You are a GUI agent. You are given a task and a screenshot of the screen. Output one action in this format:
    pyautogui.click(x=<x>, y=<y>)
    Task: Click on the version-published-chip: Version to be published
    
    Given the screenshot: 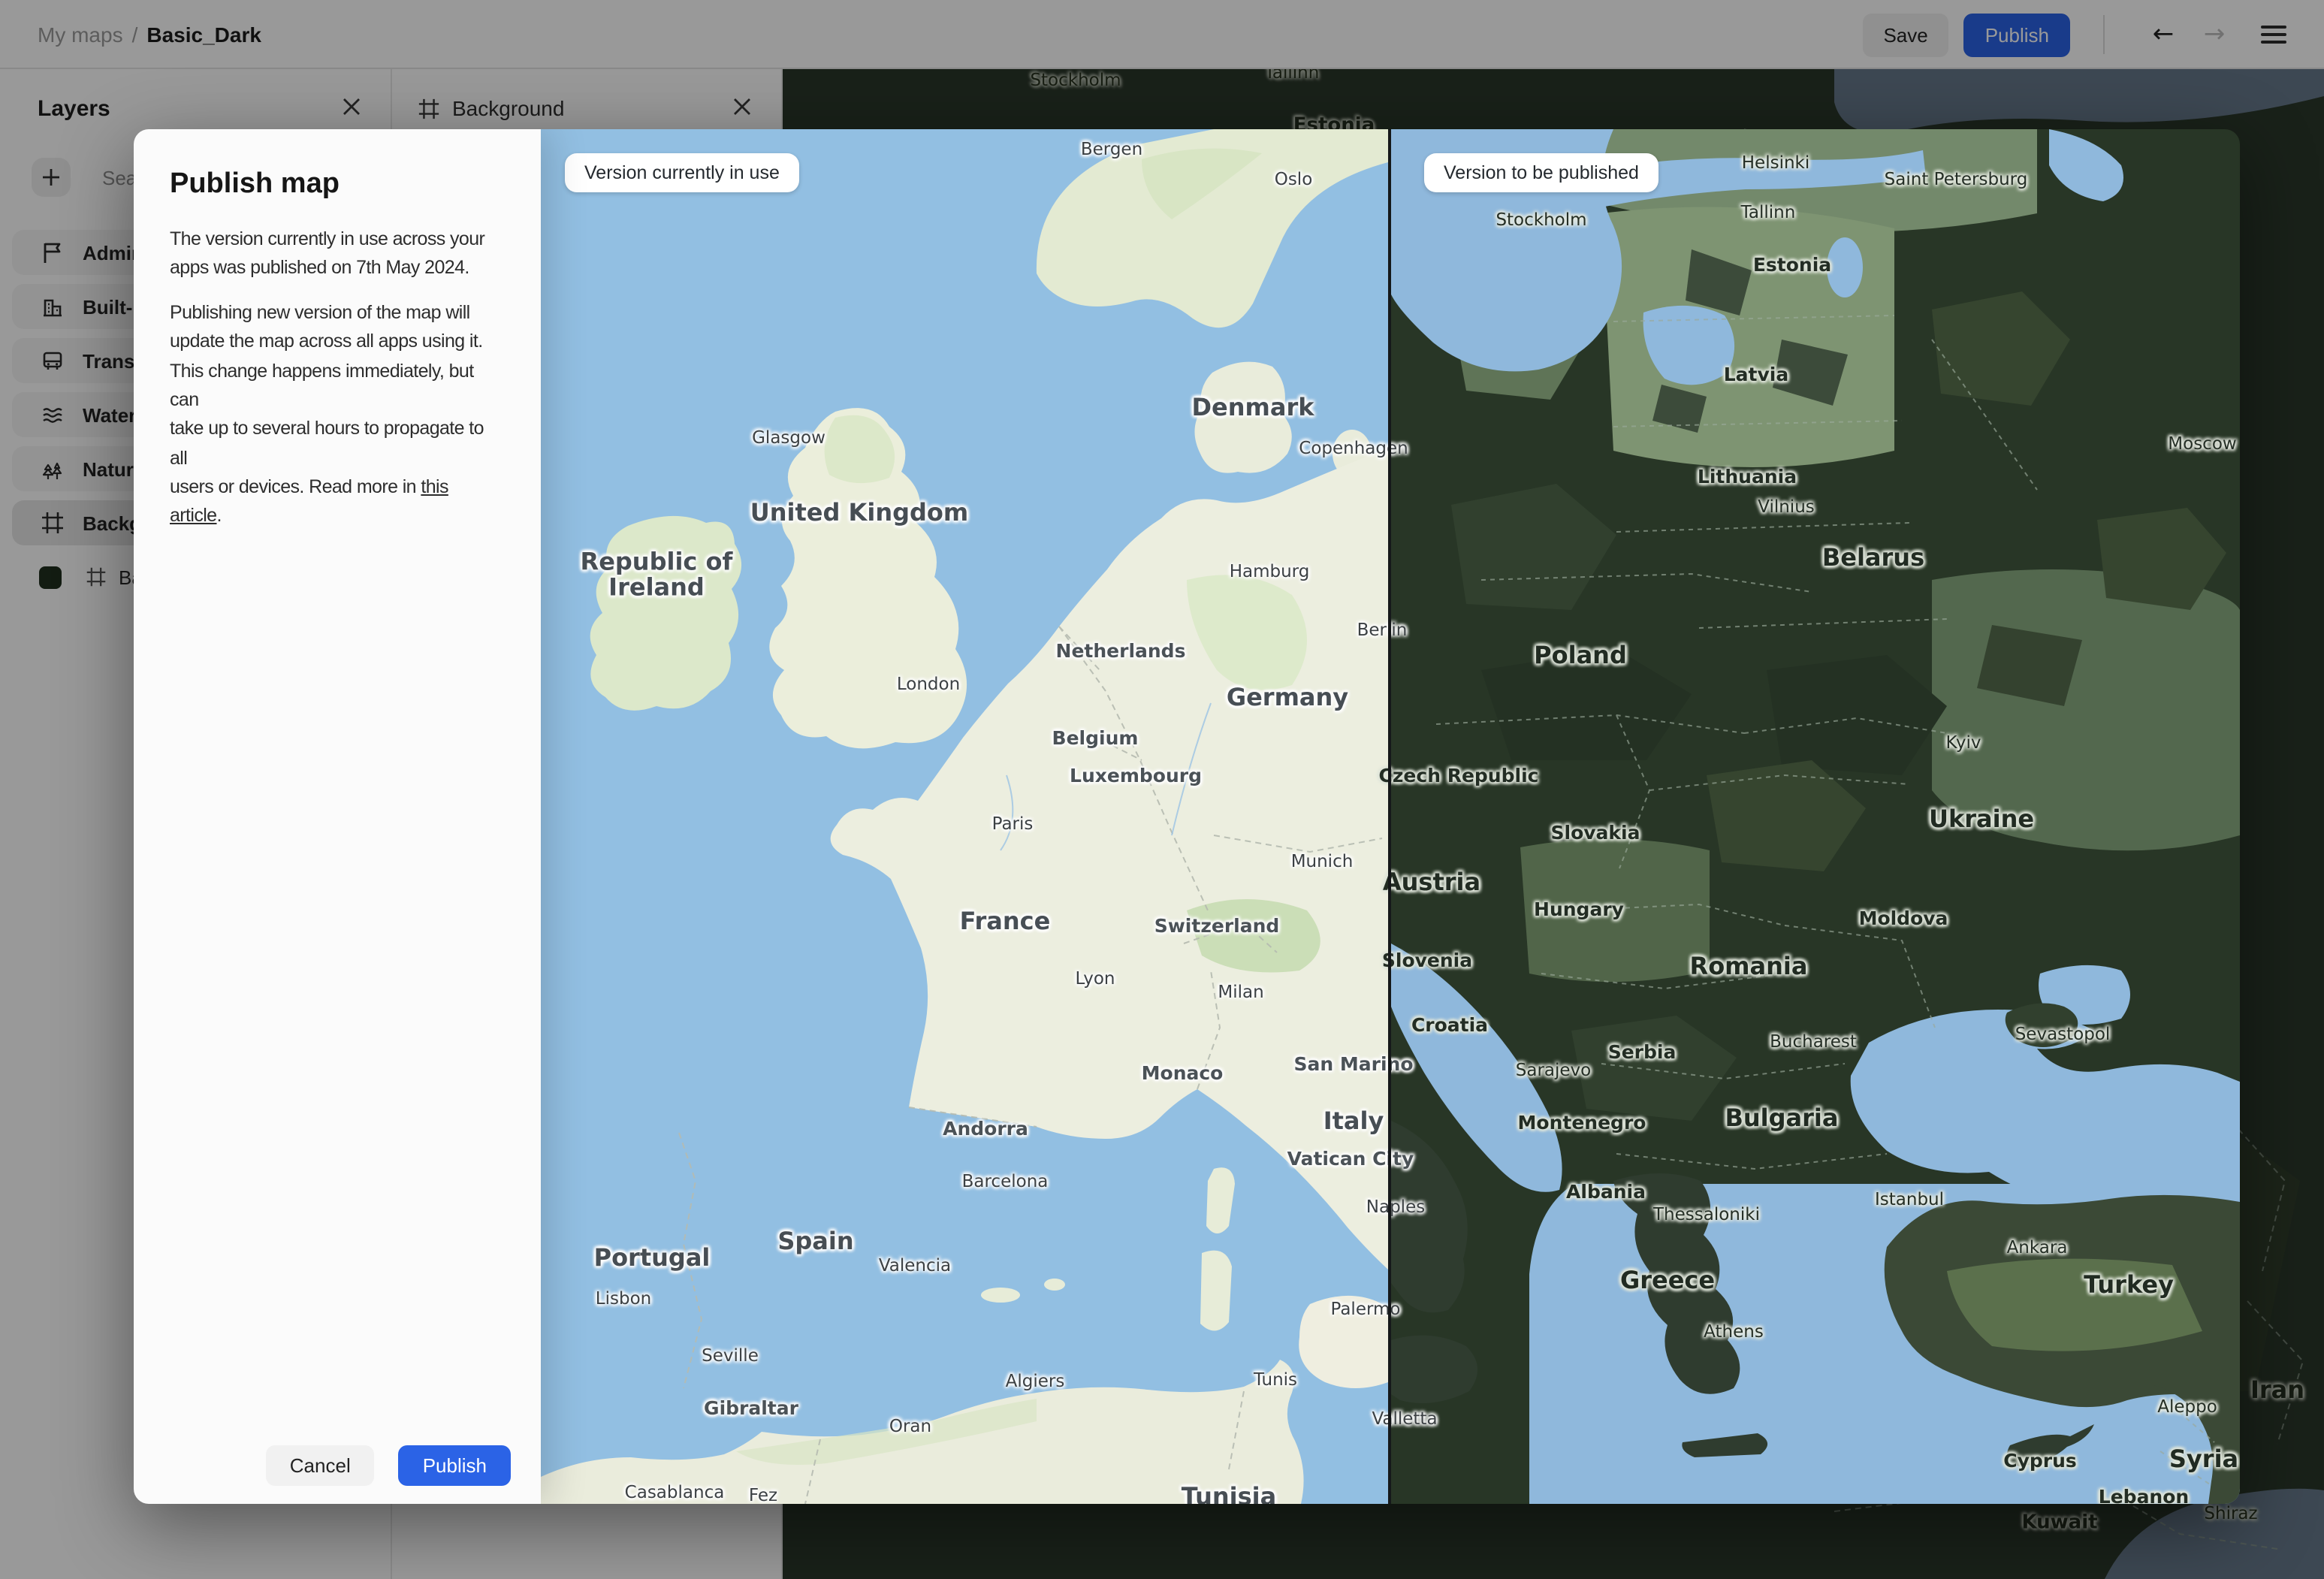 What is the action you would take?
    pyautogui.click(x=1541, y=173)
    